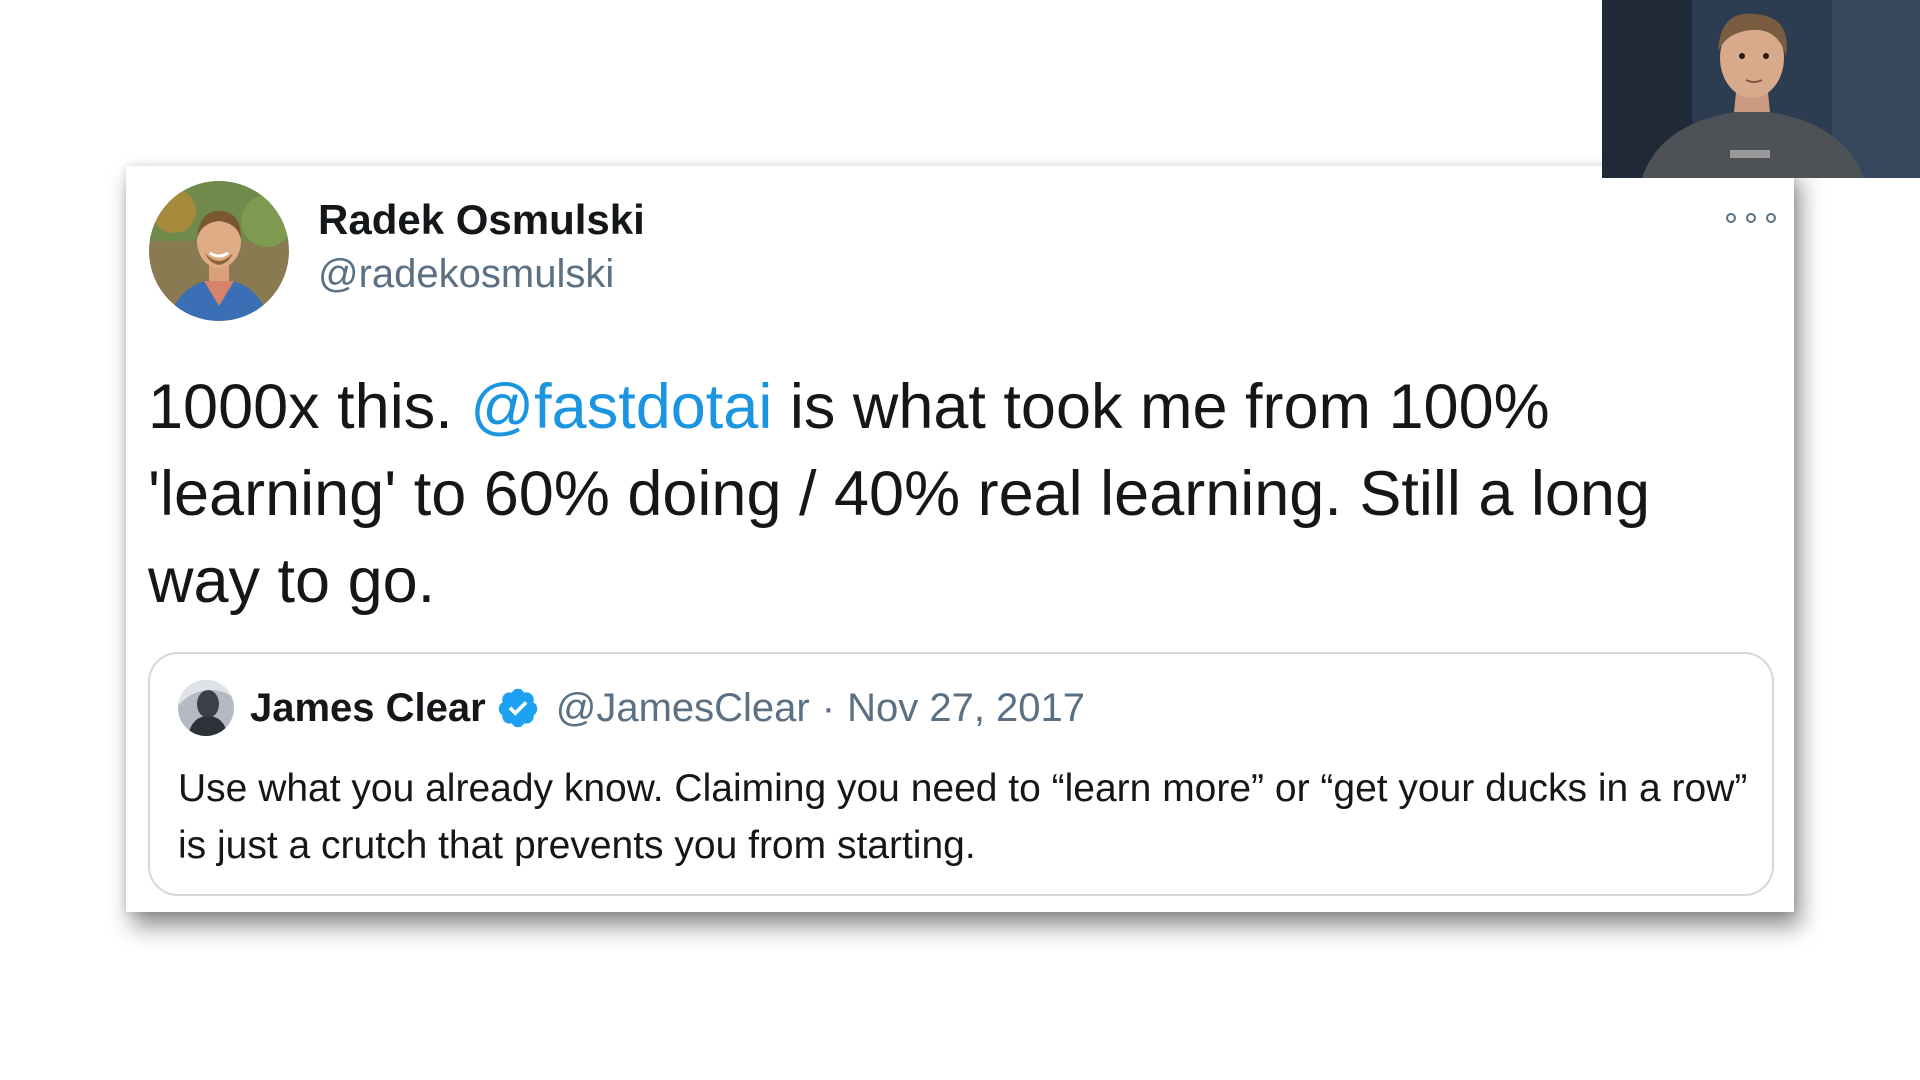  What do you see at coordinates (368, 708) in the screenshot?
I see `quoted-author-name: James Clear` at bounding box center [368, 708].